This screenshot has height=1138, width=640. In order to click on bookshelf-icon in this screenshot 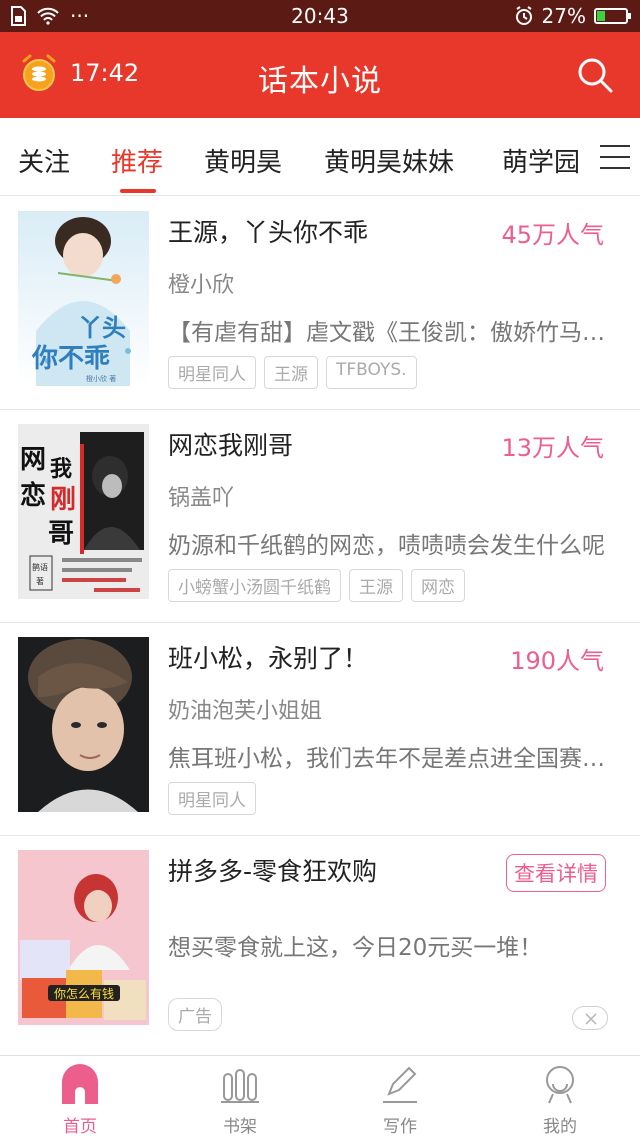, I will do `click(240, 1084)`.